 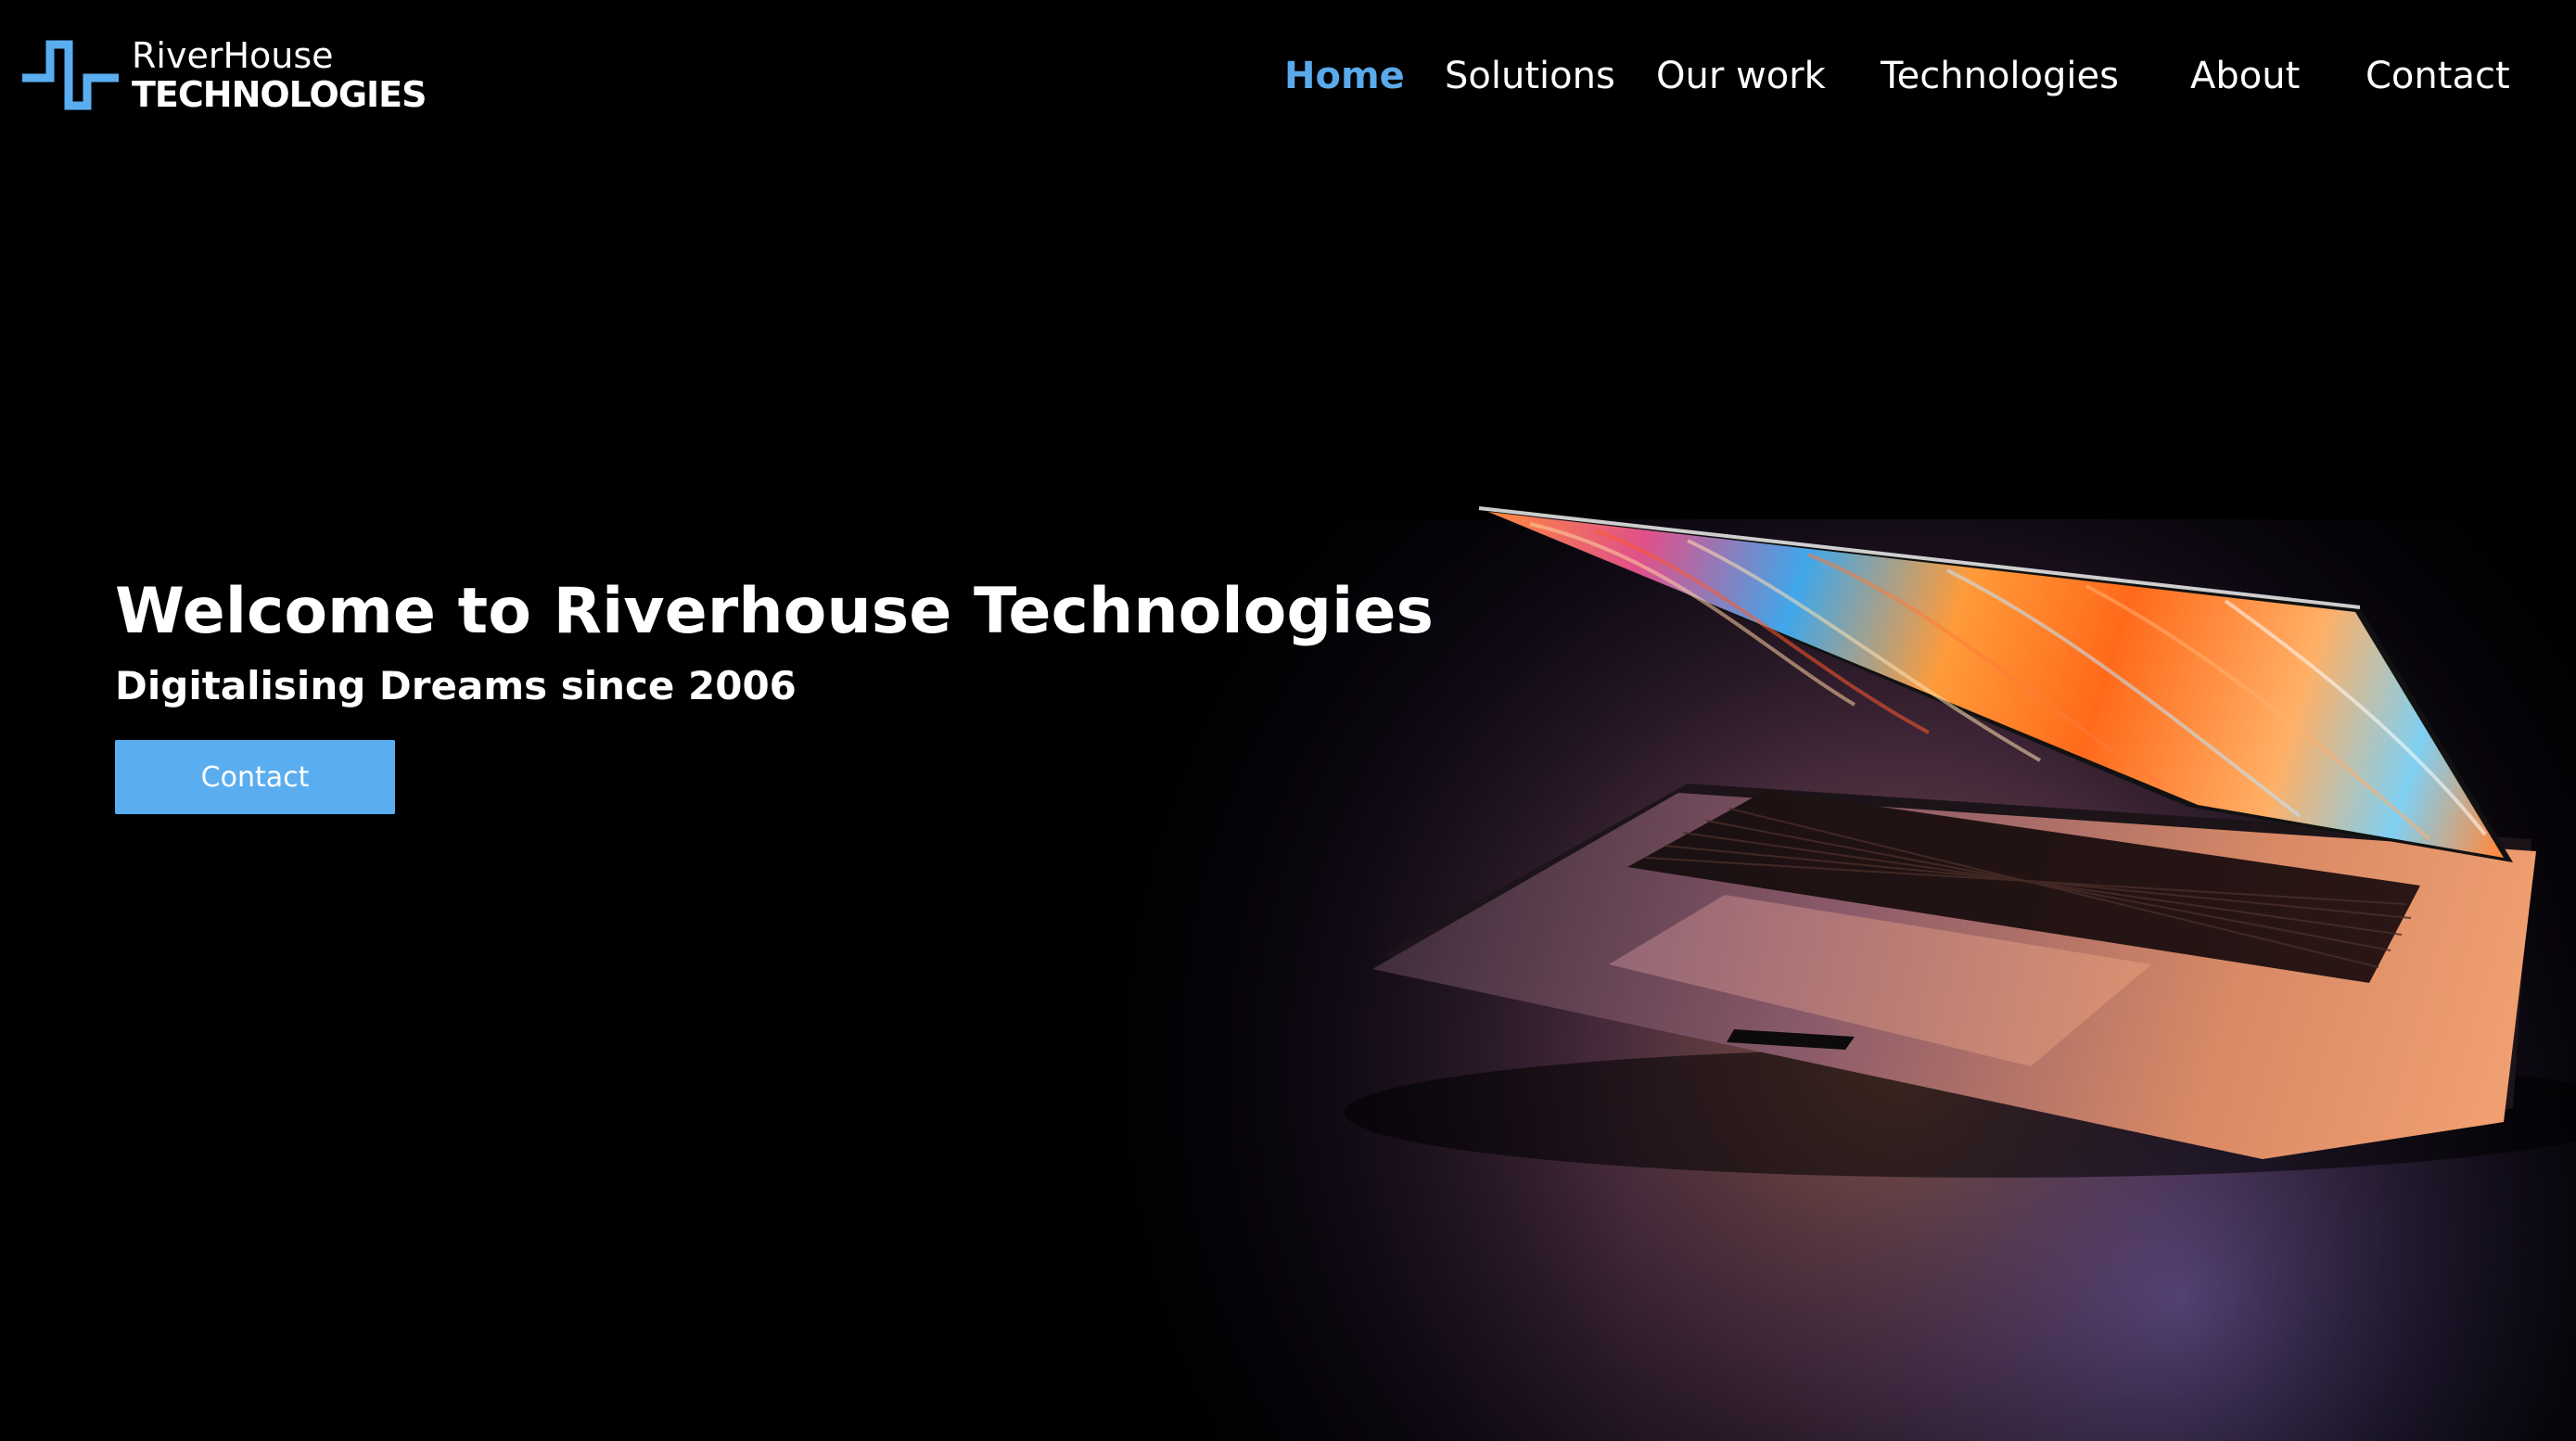 What do you see at coordinates (1741, 76) in the screenshot?
I see `nav-item-our-work: Our work` at bounding box center [1741, 76].